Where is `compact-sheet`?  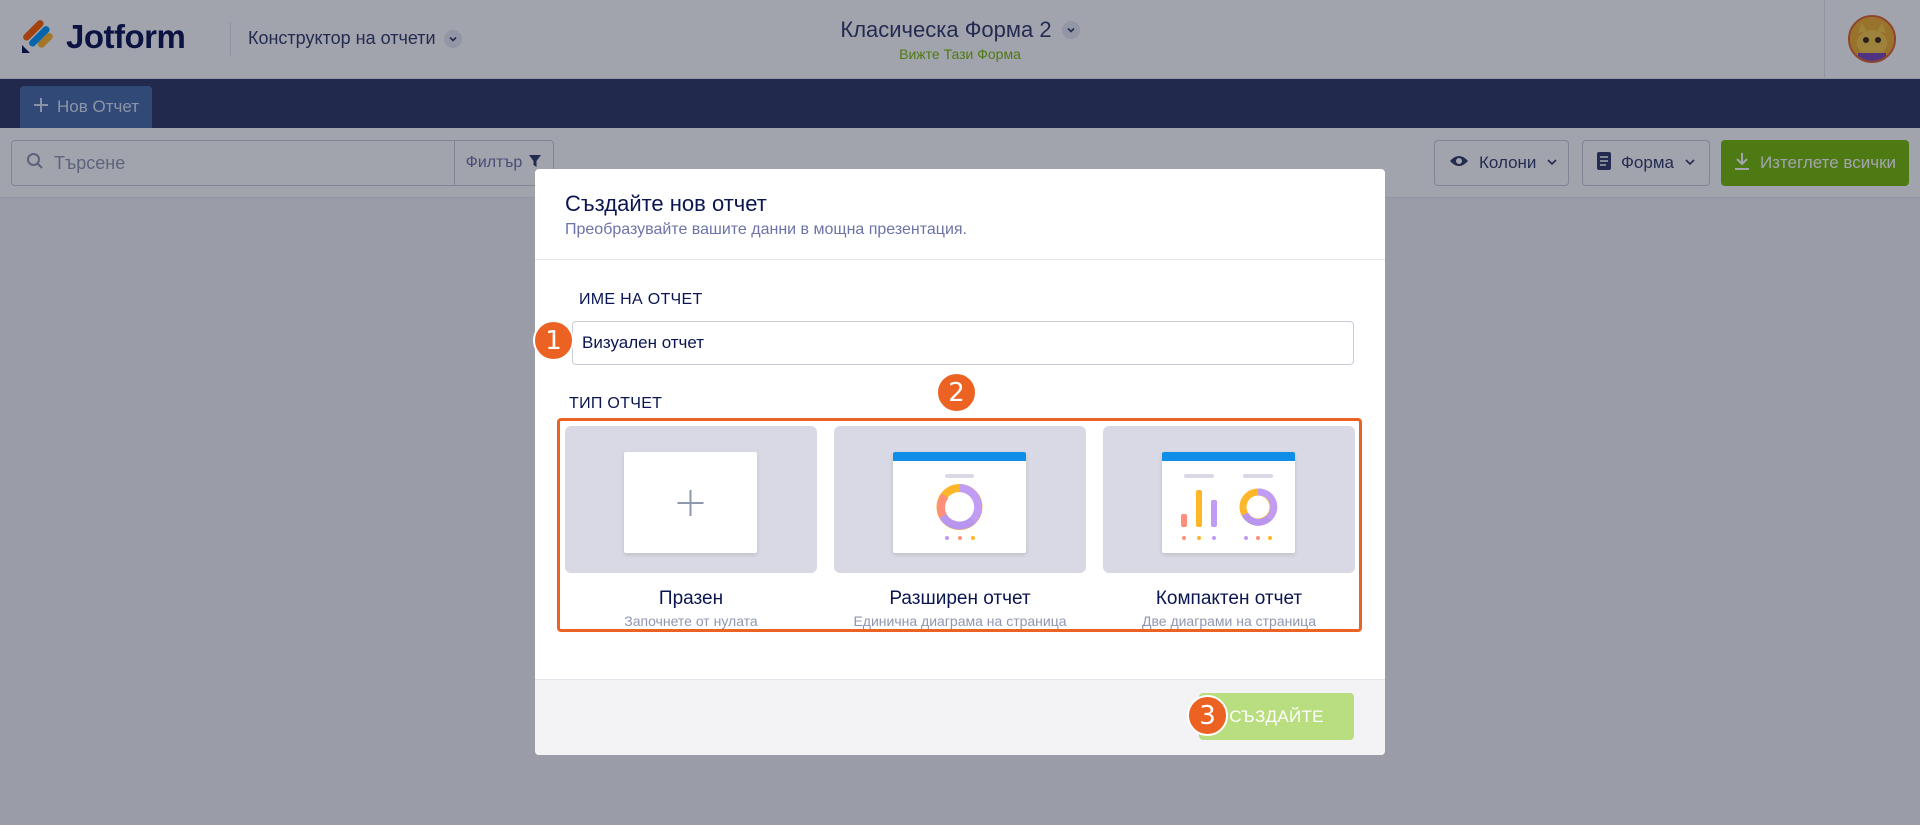 compact-sheet is located at coordinates (1228, 502).